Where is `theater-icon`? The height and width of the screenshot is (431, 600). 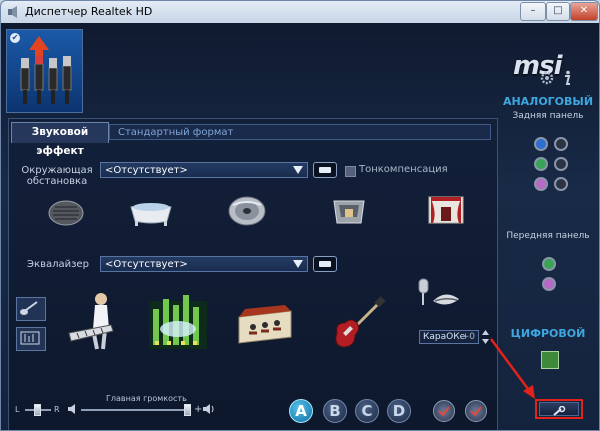 theater-icon is located at coordinates (446, 210).